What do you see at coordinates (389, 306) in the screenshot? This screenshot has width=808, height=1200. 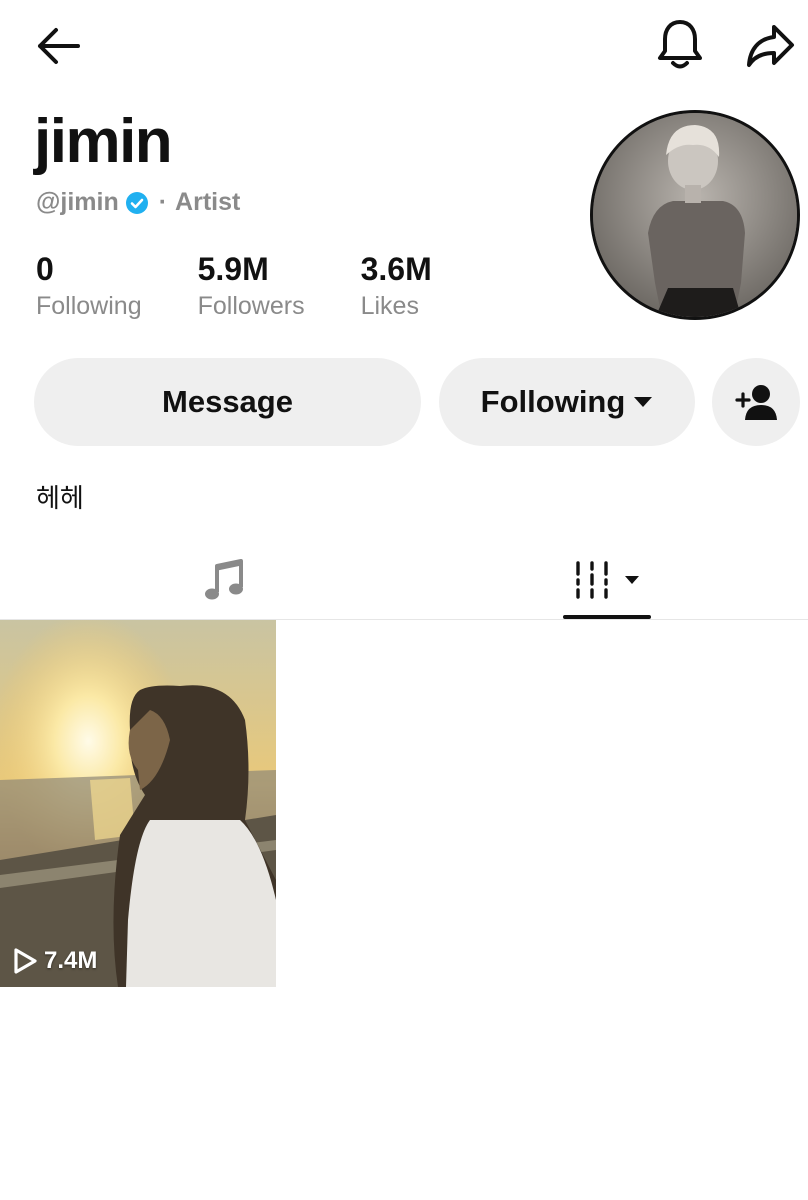 I see `stat-likes-label: Likes` at bounding box center [389, 306].